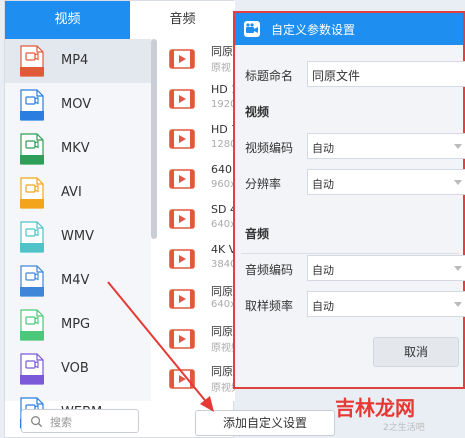  What do you see at coordinates (223, 89) in the screenshot?
I see `quality-title: HD 1` at bounding box center [223, 89].